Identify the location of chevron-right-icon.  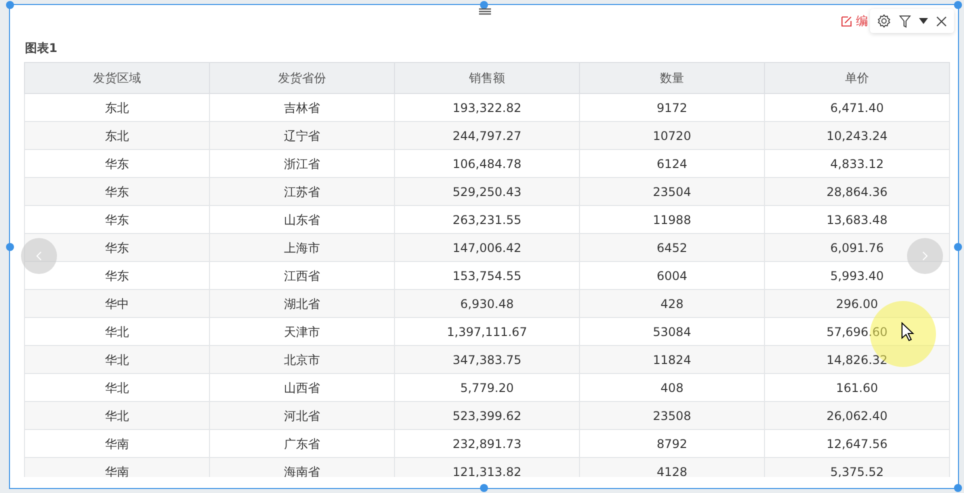
(925, 256).